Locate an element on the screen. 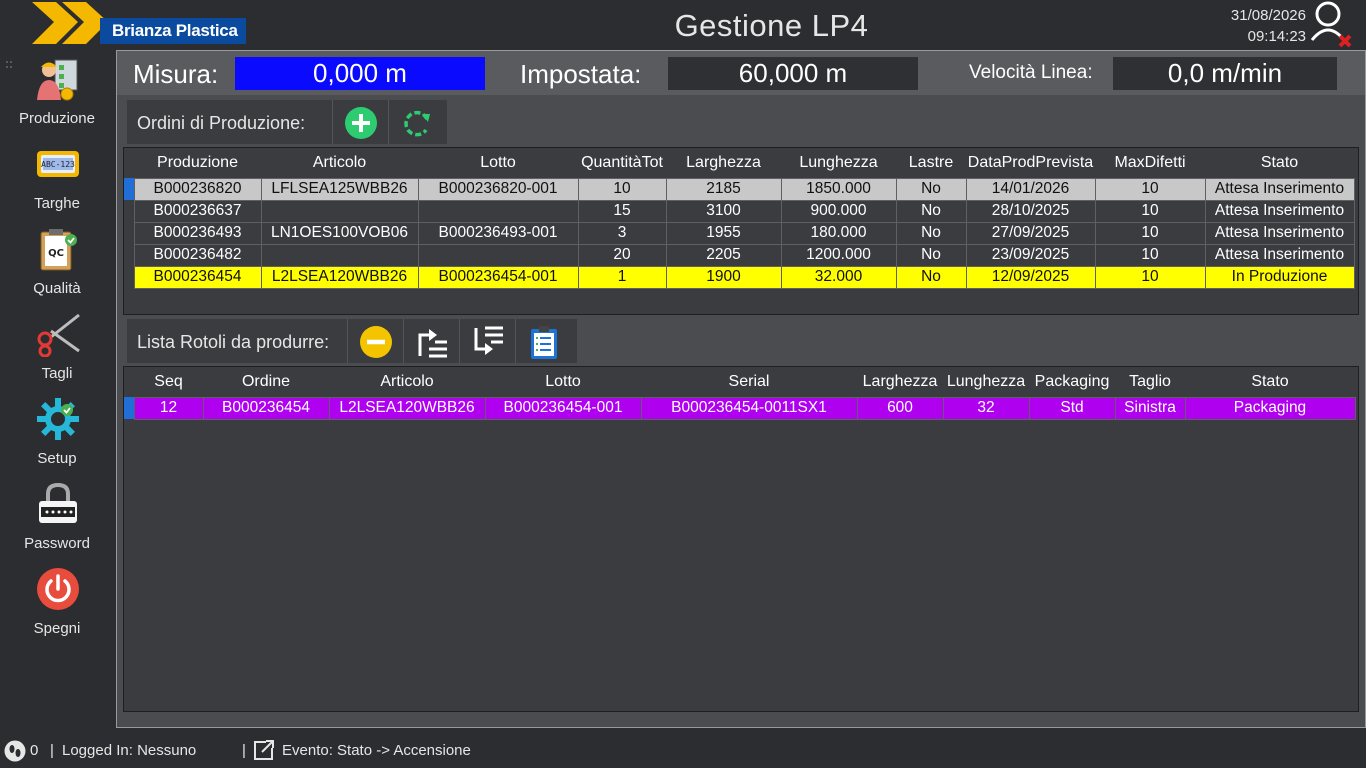  column-header: Taglio is located at coordinates (1150, 382).